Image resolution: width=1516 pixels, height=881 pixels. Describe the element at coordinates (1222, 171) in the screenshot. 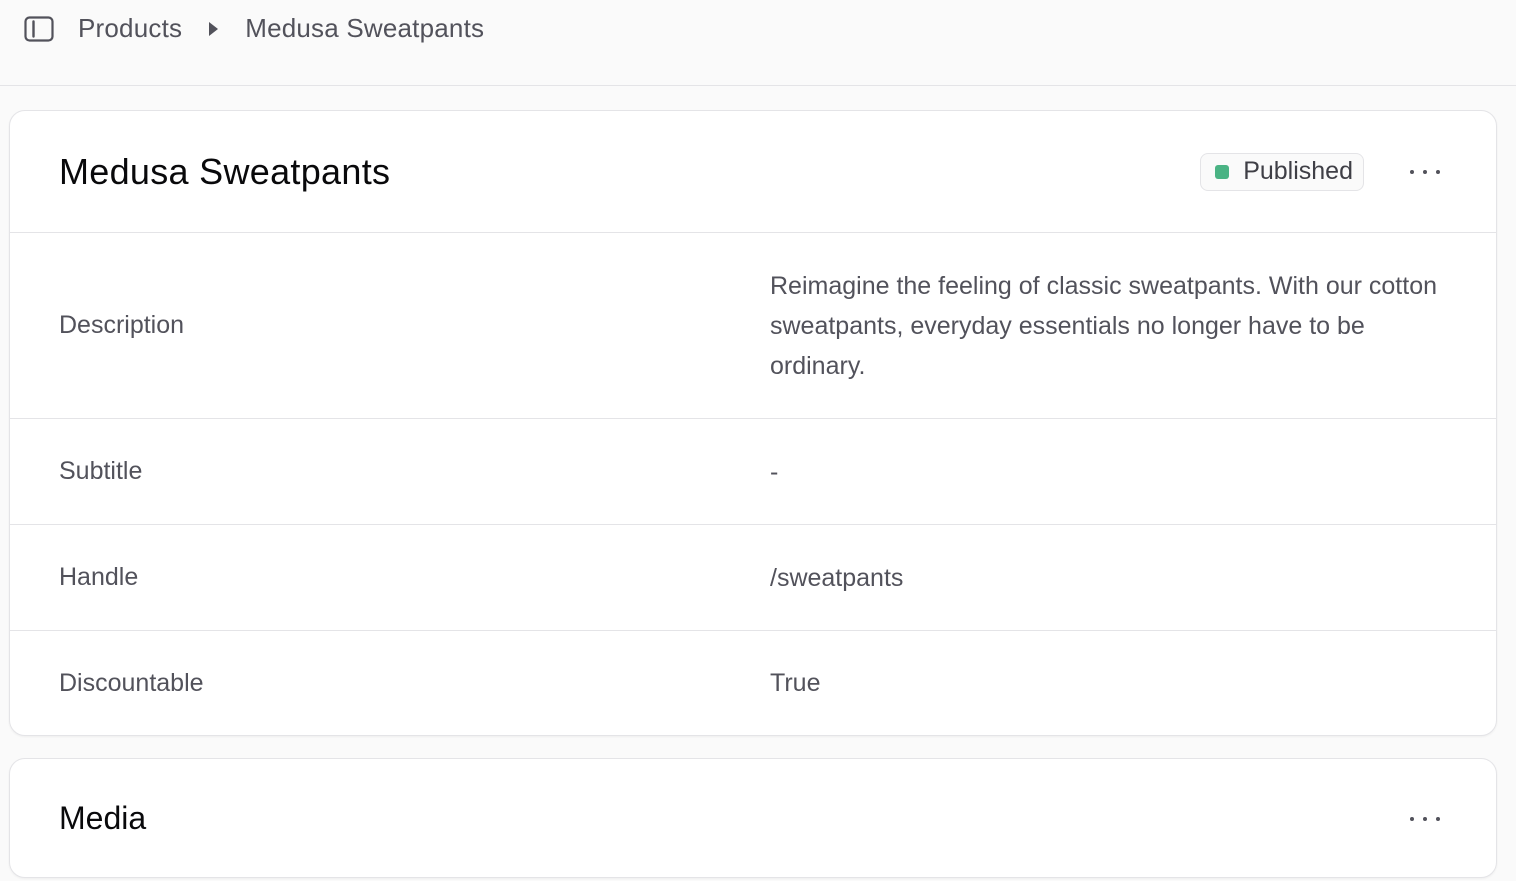

I see `status-dot-icon` at that location.